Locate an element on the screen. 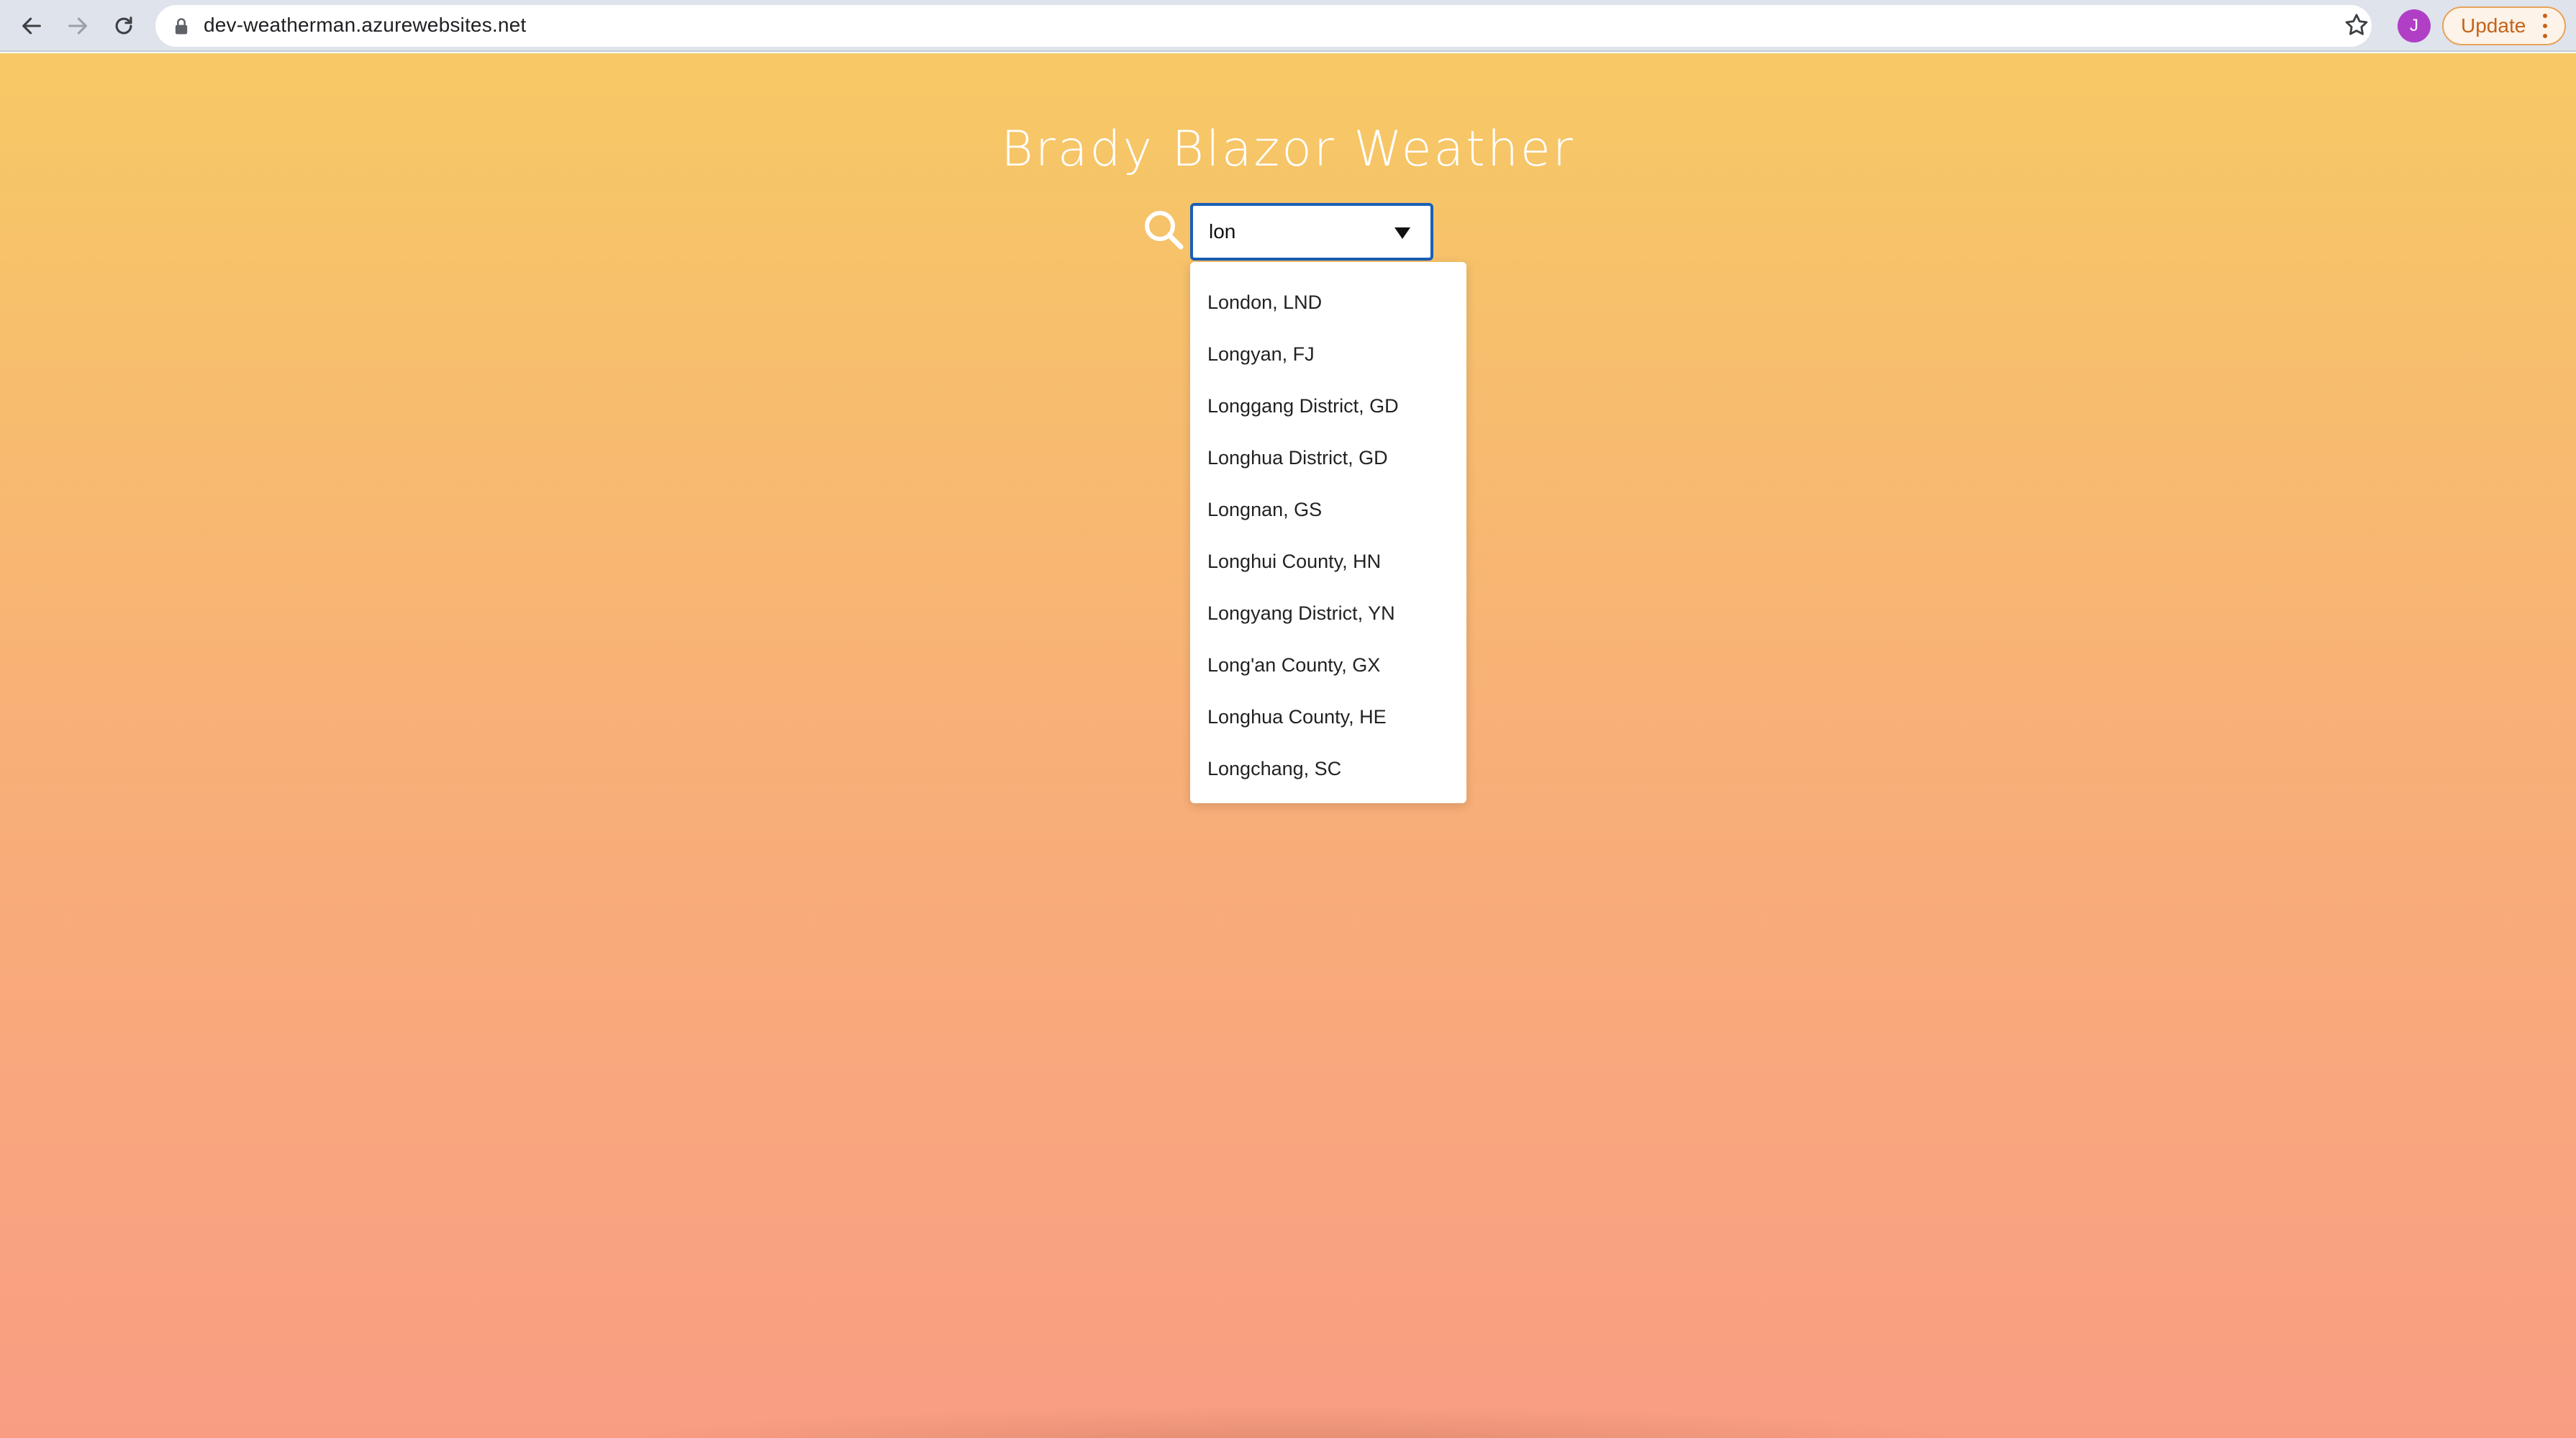 The image size is (2576, 1438). back-button is located at coordinates (31, 26).